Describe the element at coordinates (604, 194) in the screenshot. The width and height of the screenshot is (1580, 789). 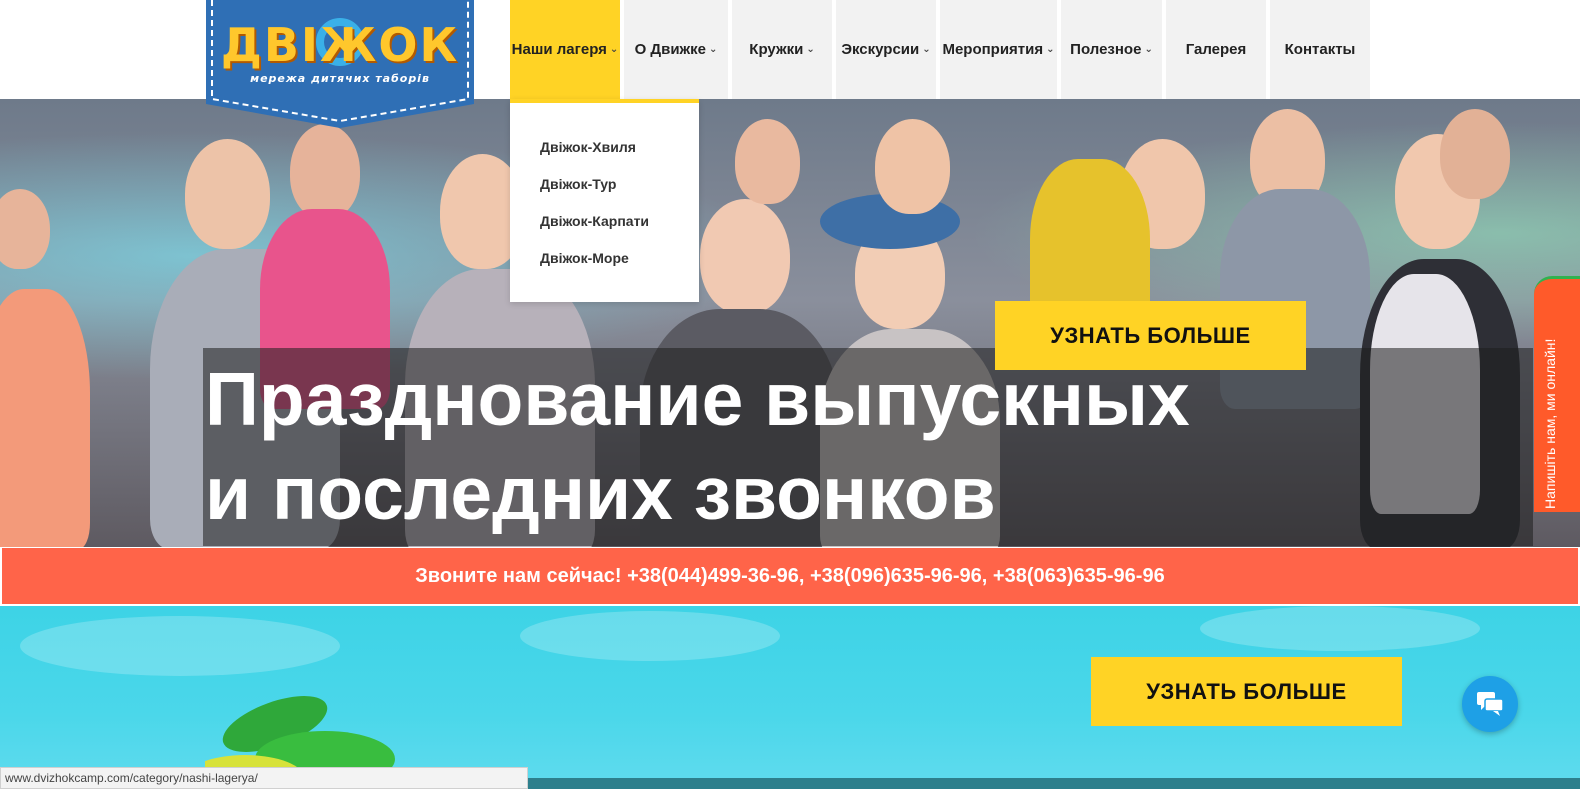
I see `dropdown-item-dvizhok-tur: Двіжок-Тур` at that location.